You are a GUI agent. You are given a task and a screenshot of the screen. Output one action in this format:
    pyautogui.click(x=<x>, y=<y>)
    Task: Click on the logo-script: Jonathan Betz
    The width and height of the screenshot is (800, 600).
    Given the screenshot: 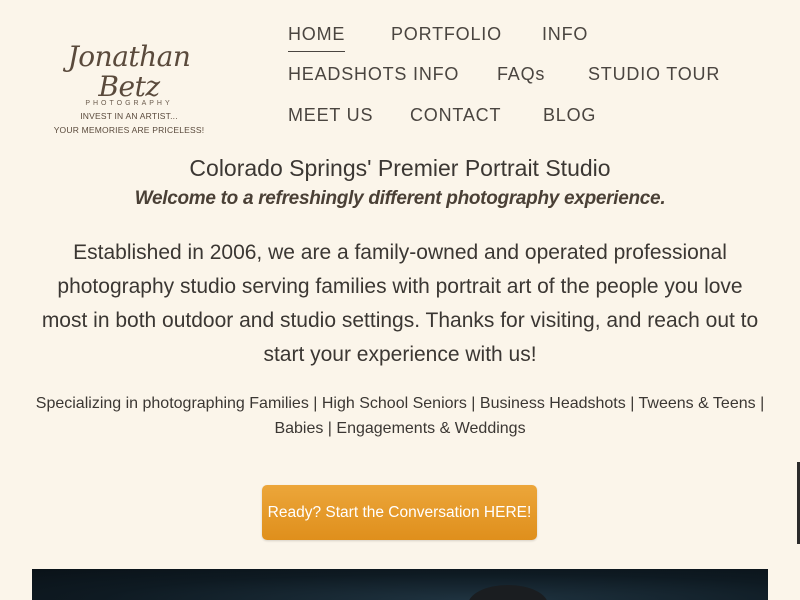 What is the action you would take?
    pyautogui.click(x=129, y=71)
    